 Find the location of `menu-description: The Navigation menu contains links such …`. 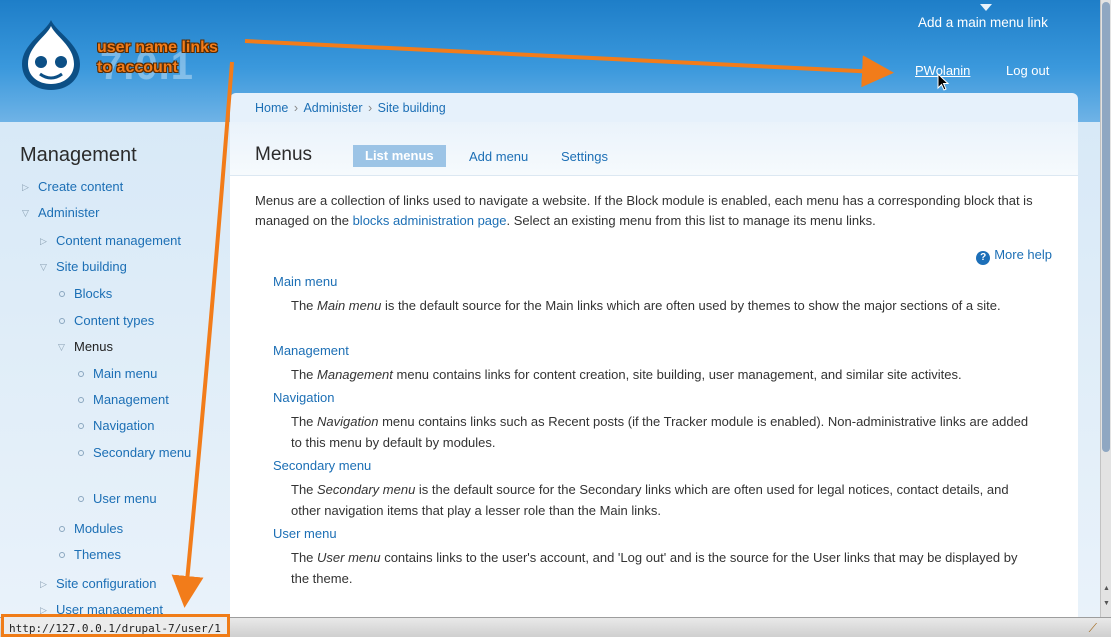

menu-description: The Navigation menu contains links such … is located at coordinates (660, 432).